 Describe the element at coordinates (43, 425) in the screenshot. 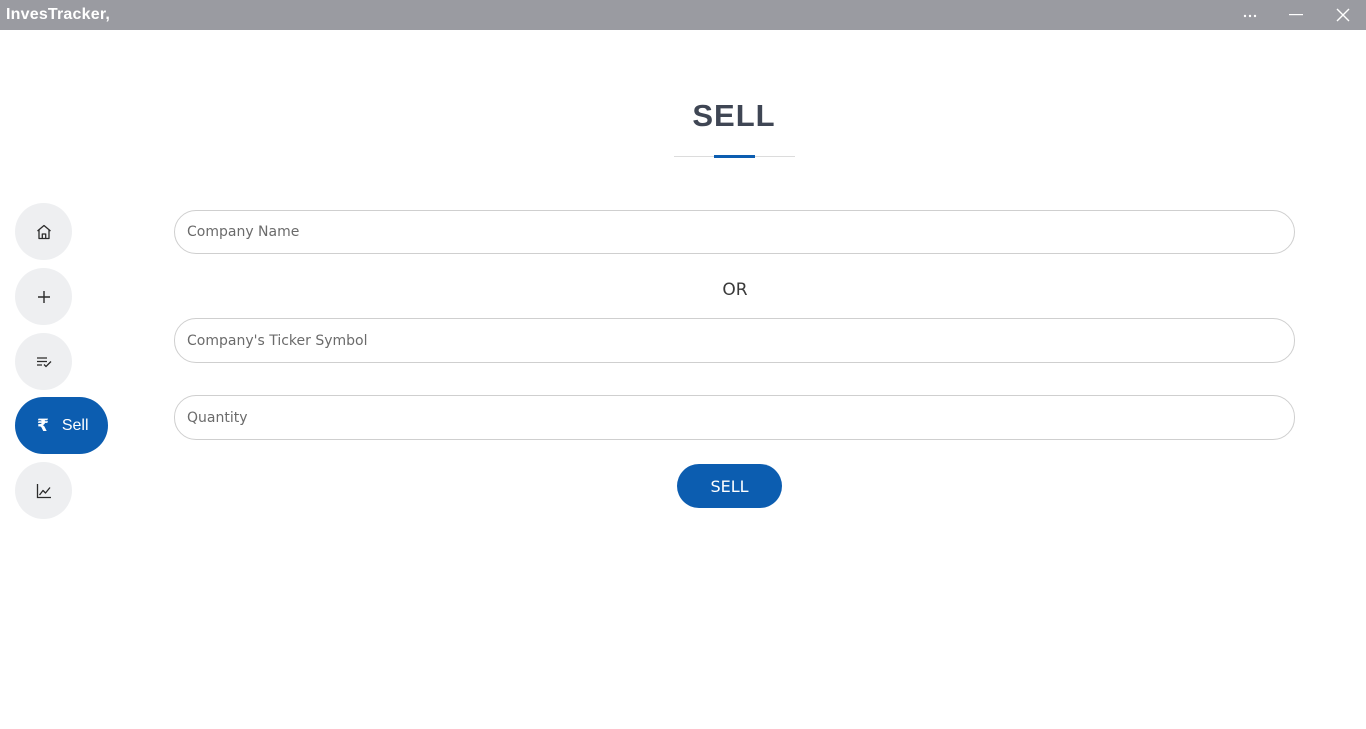

I see `rupee-icon: ₹` at that location.